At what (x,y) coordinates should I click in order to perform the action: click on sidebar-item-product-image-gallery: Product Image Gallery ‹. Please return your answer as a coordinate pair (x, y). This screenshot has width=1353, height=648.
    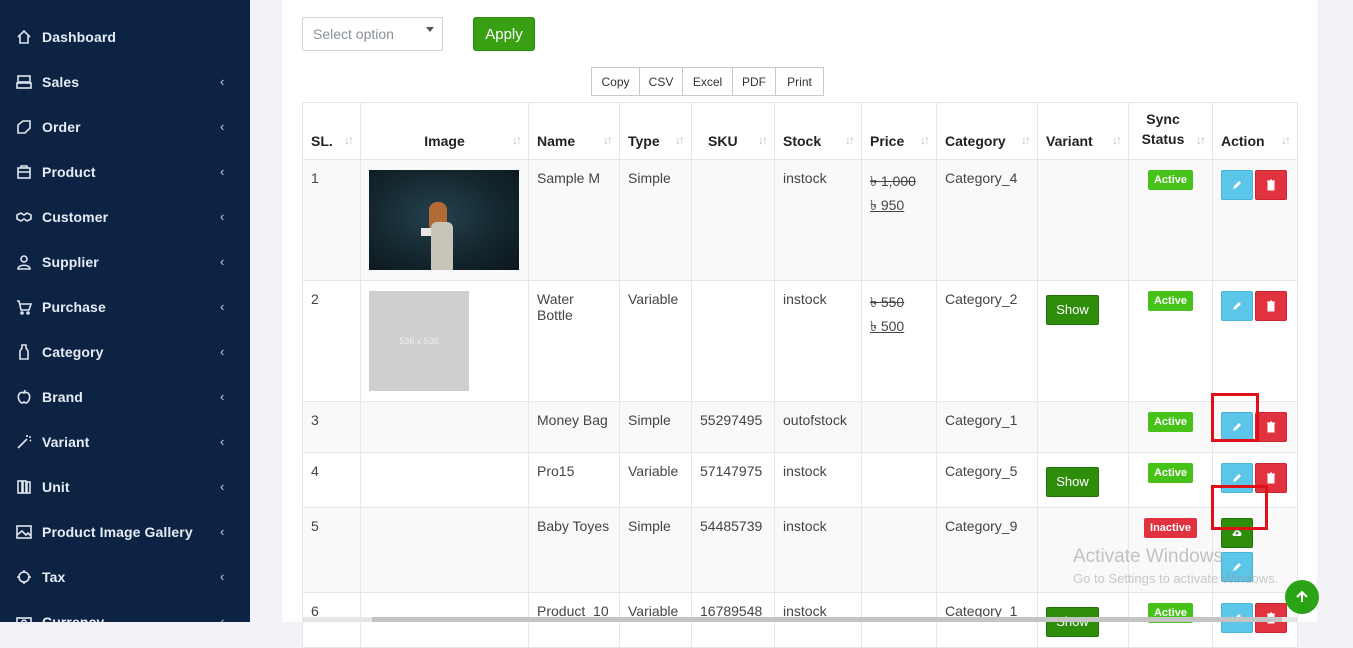
    Looking at the image, I should click on (125, 531).